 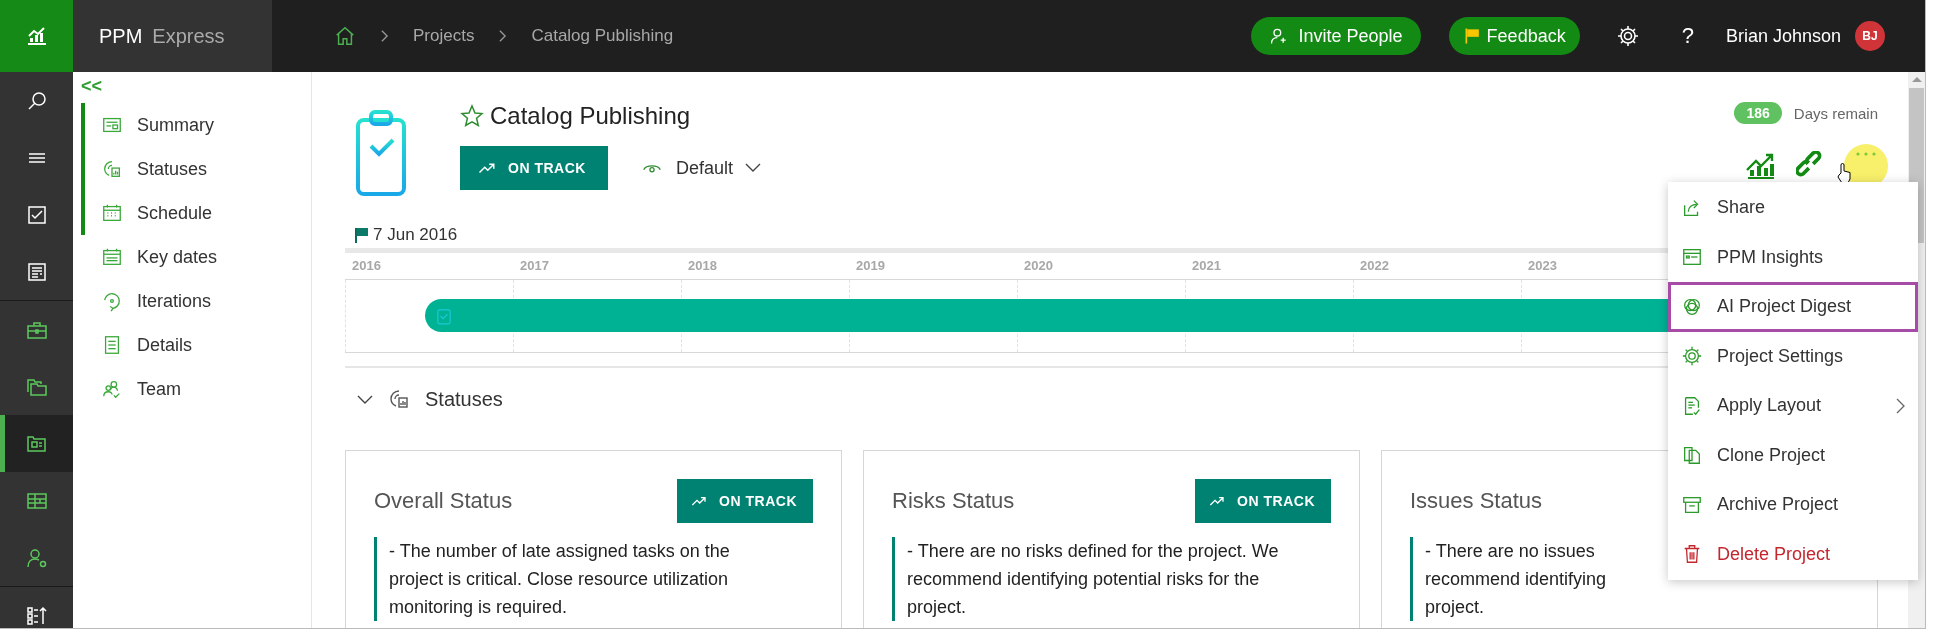 I want to click on product-name: Express, so click(x=188, y=36).